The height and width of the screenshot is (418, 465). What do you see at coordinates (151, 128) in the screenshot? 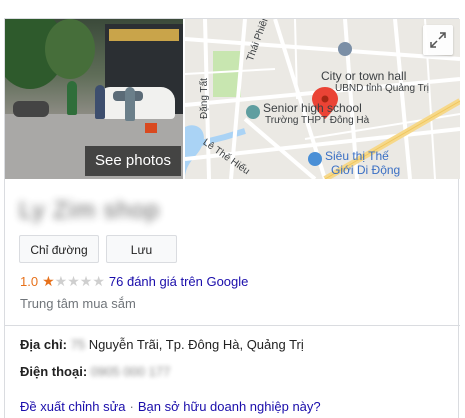
I see `photo-bucket` at bounding box center [151, 128].